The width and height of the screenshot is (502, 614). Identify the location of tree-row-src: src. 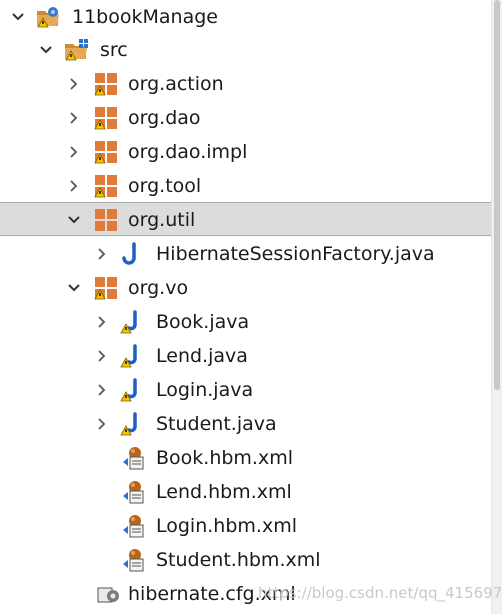
(246, 50).